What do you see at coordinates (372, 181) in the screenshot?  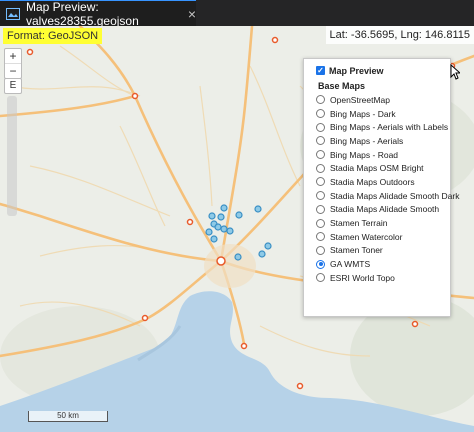 I see `base-map-label: Stadia Maps Outdoors` at bounding box center [372, 181].